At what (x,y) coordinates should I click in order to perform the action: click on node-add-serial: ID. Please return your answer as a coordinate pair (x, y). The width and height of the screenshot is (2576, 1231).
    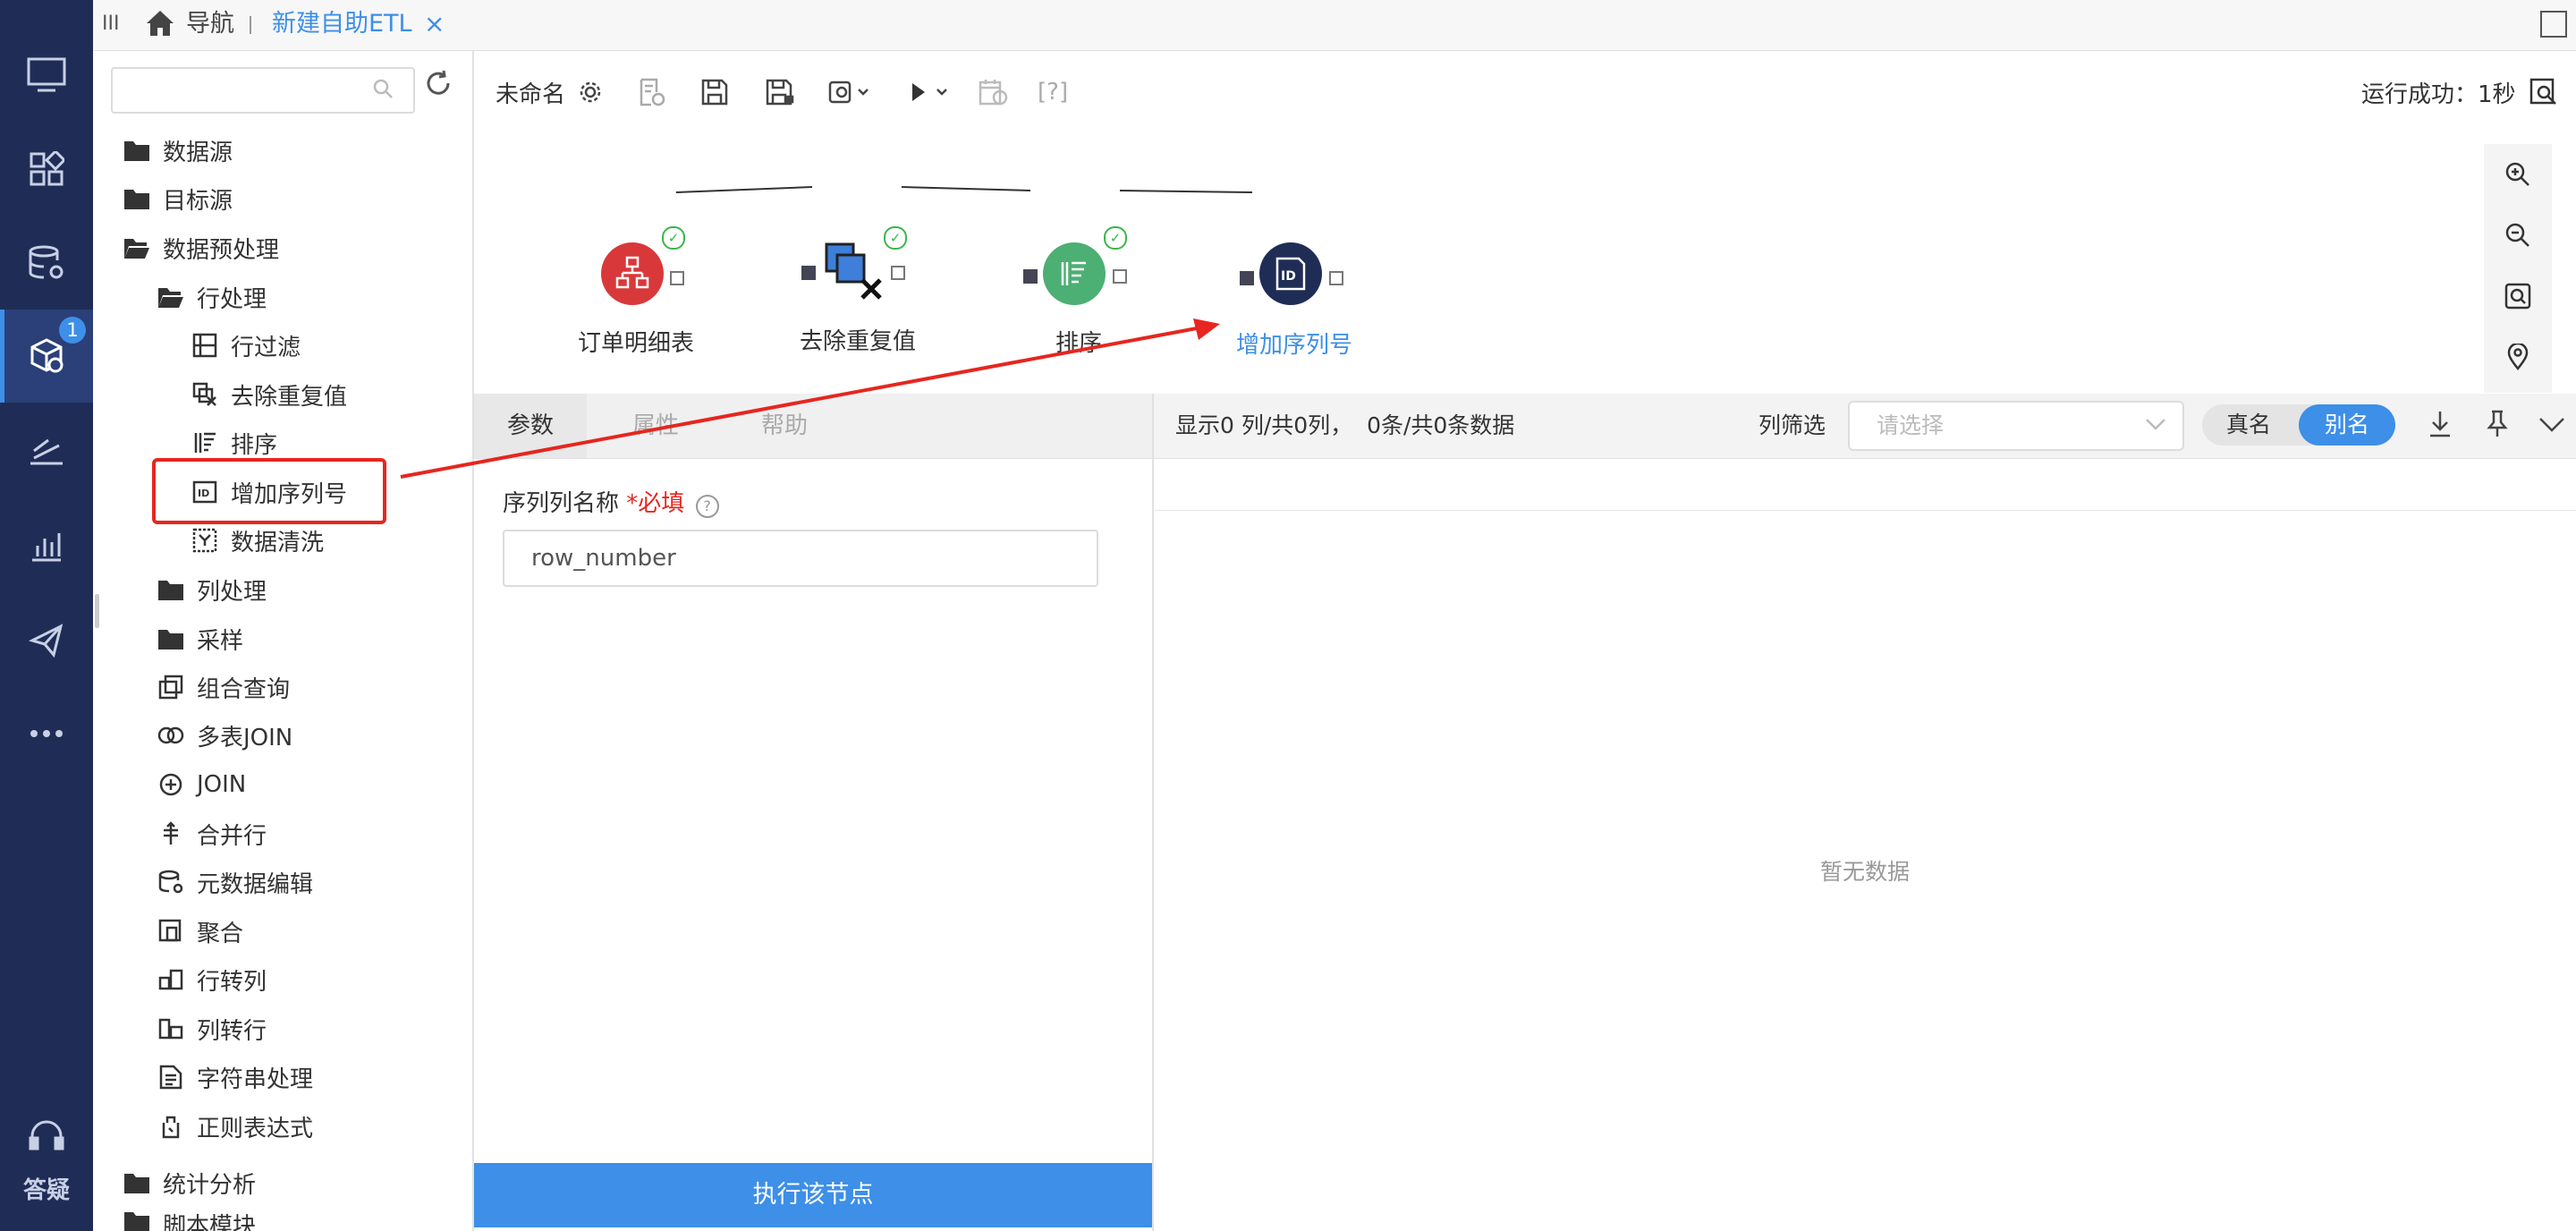
    Looking at the image, I should click on (1290, 273).